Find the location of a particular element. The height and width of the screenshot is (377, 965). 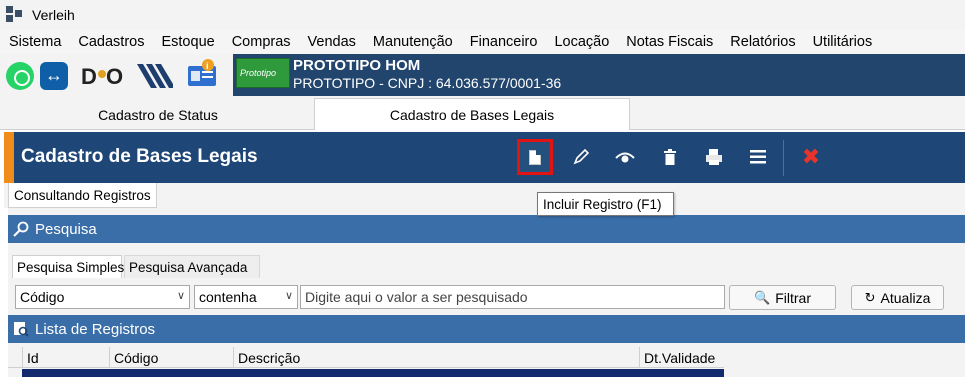

print-icon is located at coordinates (714, 157).